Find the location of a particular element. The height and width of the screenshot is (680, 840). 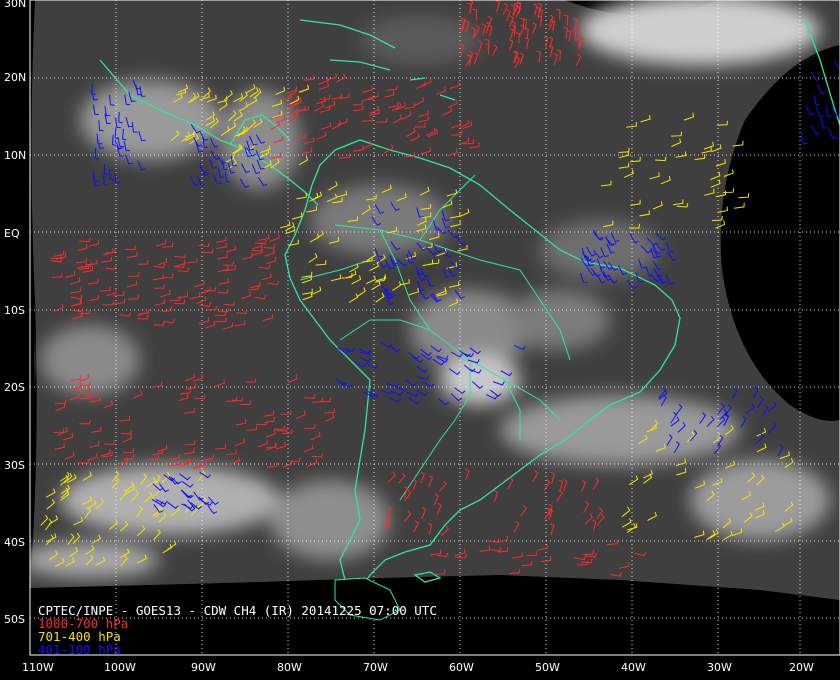

lat-label-40s: 40S is located at coordinates (14, 542).